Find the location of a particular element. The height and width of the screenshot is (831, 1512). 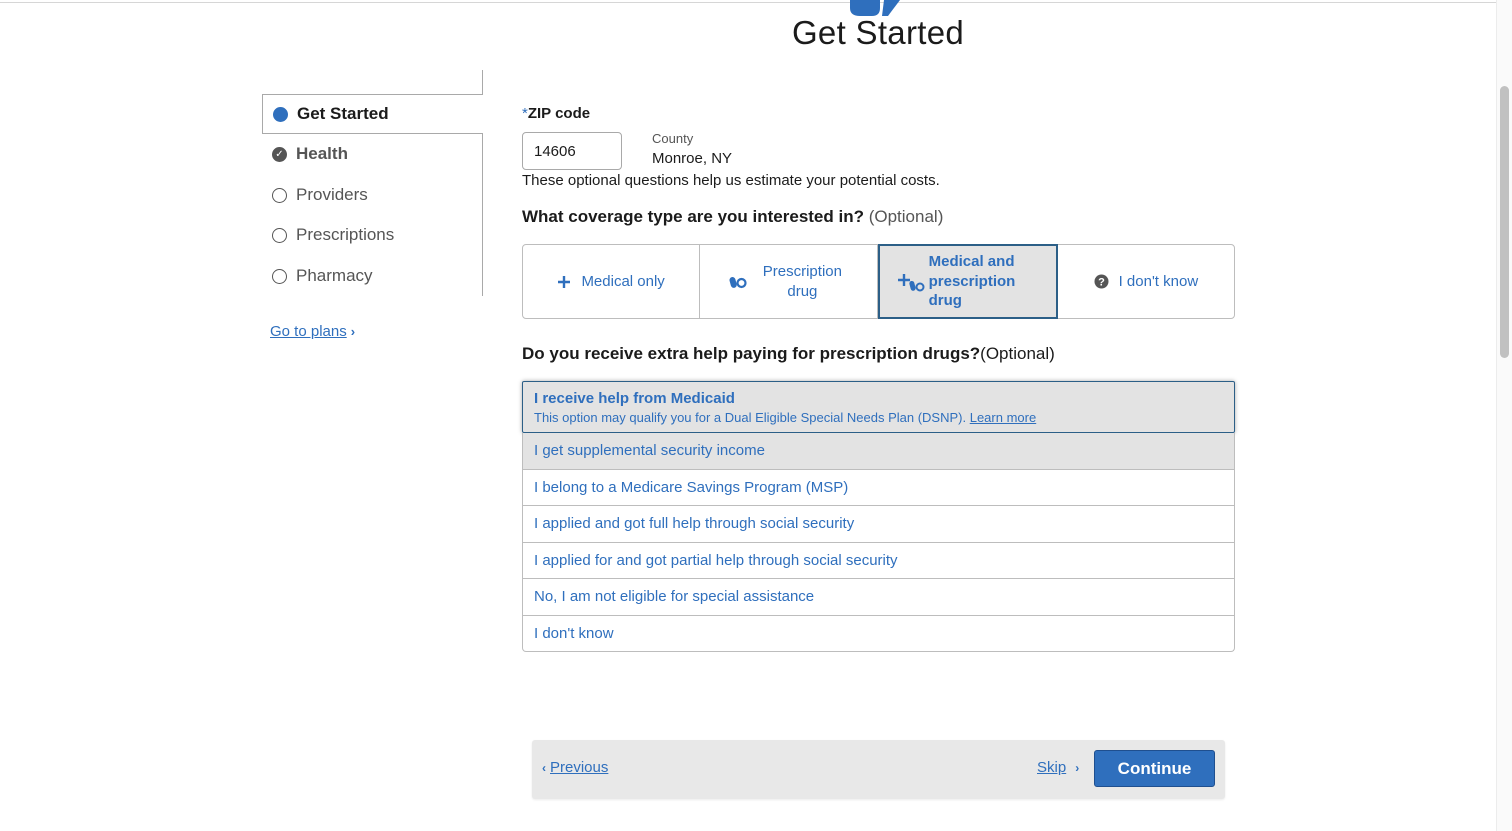

coverage-option-medical-only: Medical only is located at coordinates (612, 281).